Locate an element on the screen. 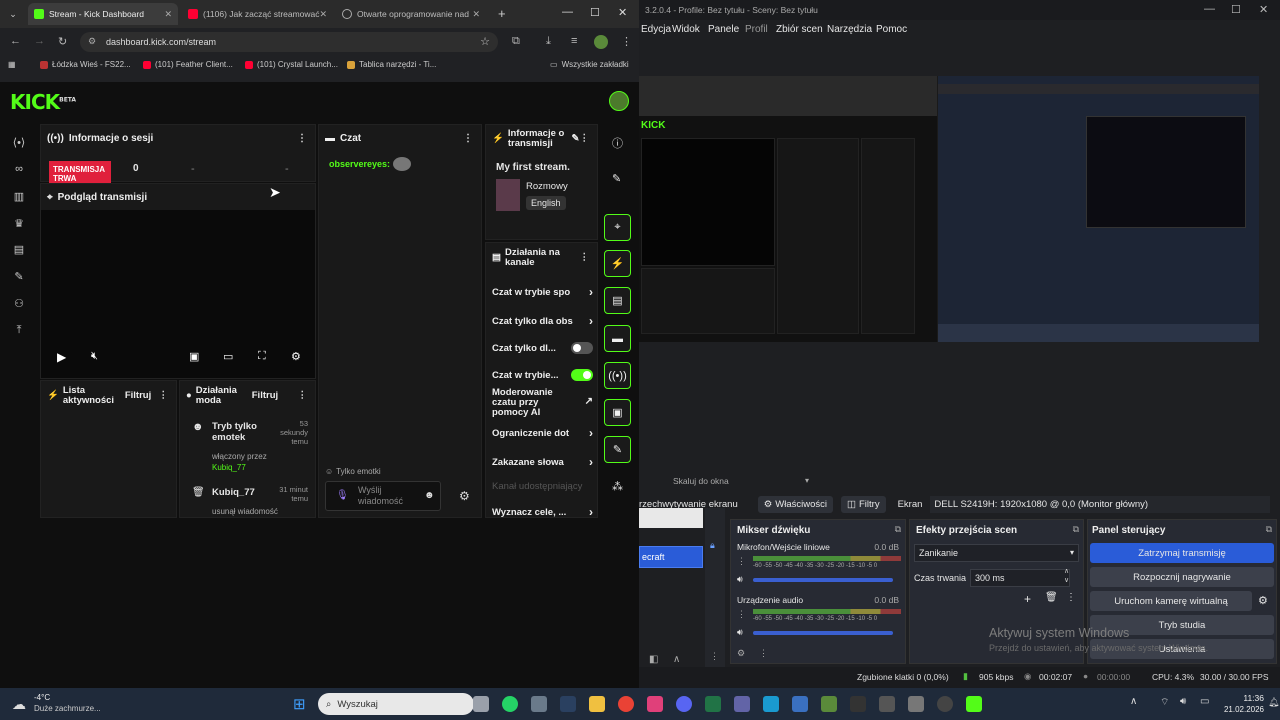  mute-icon: 🔇︎ is located at coordinates (94, 356).